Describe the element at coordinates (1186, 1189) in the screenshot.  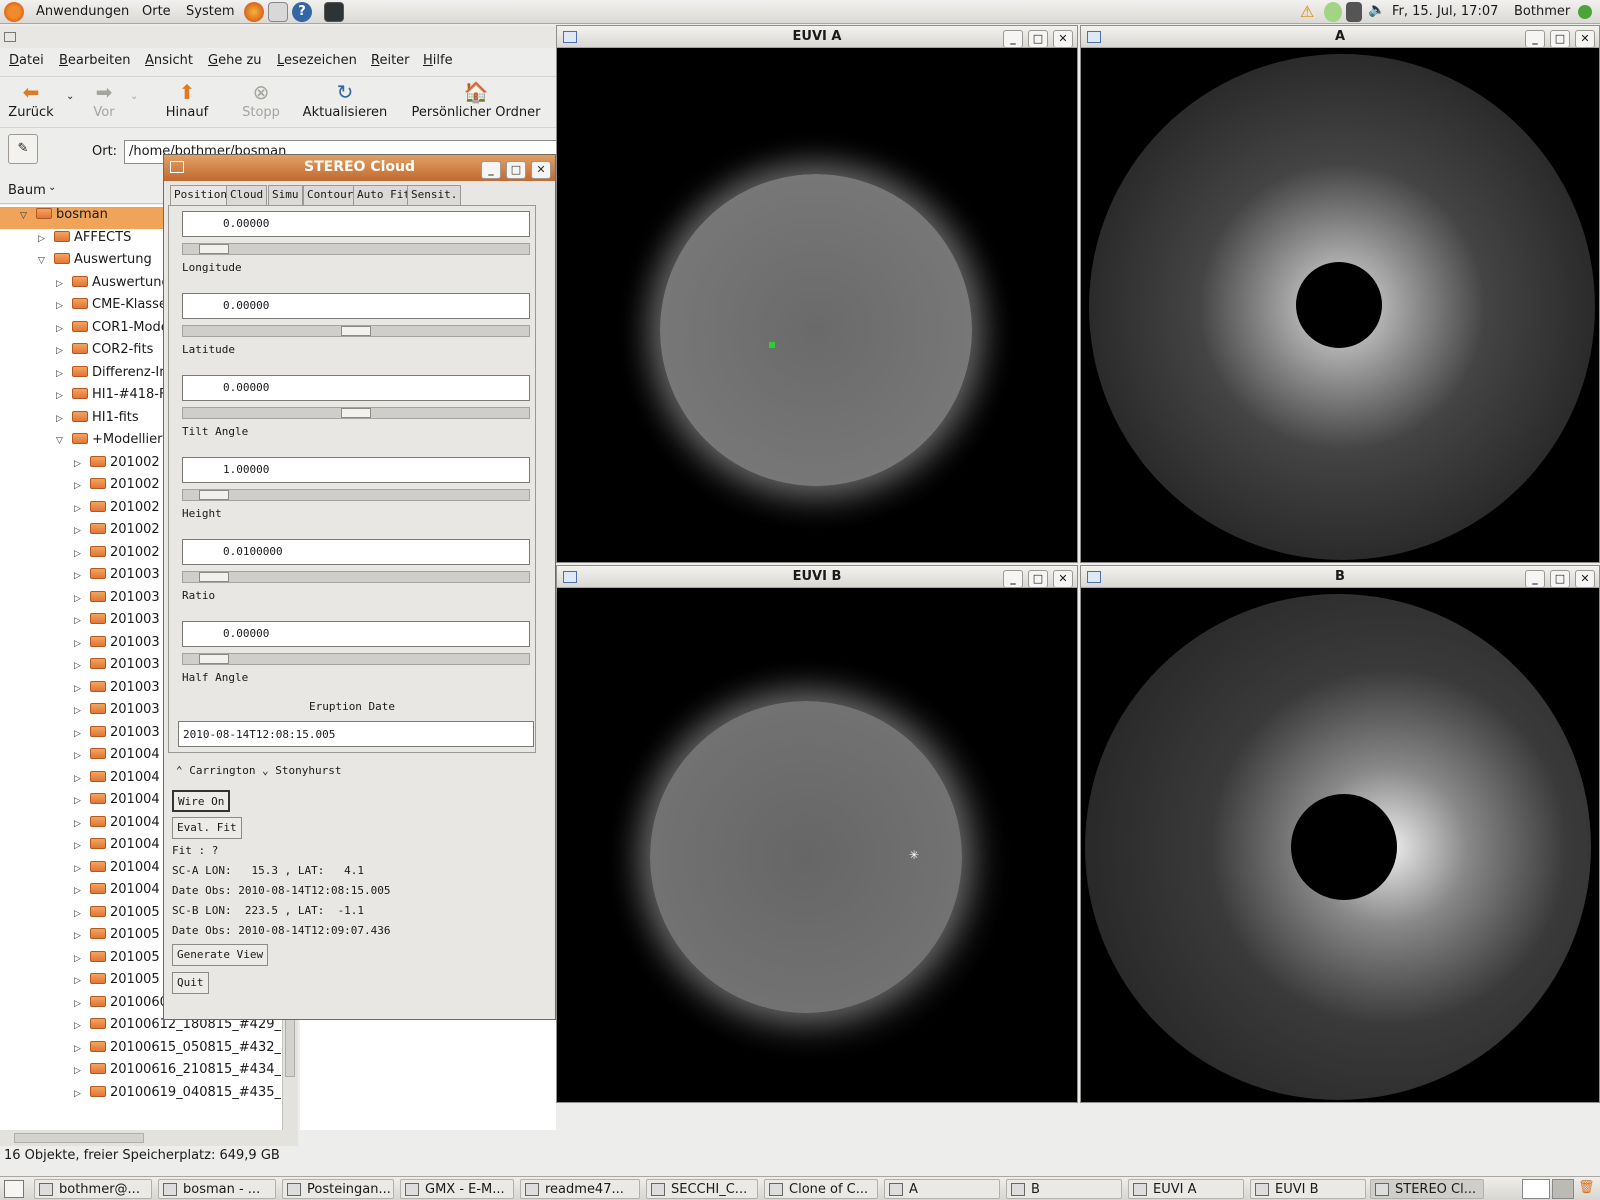
I see `taskbar-item: EUVI A` at that location.